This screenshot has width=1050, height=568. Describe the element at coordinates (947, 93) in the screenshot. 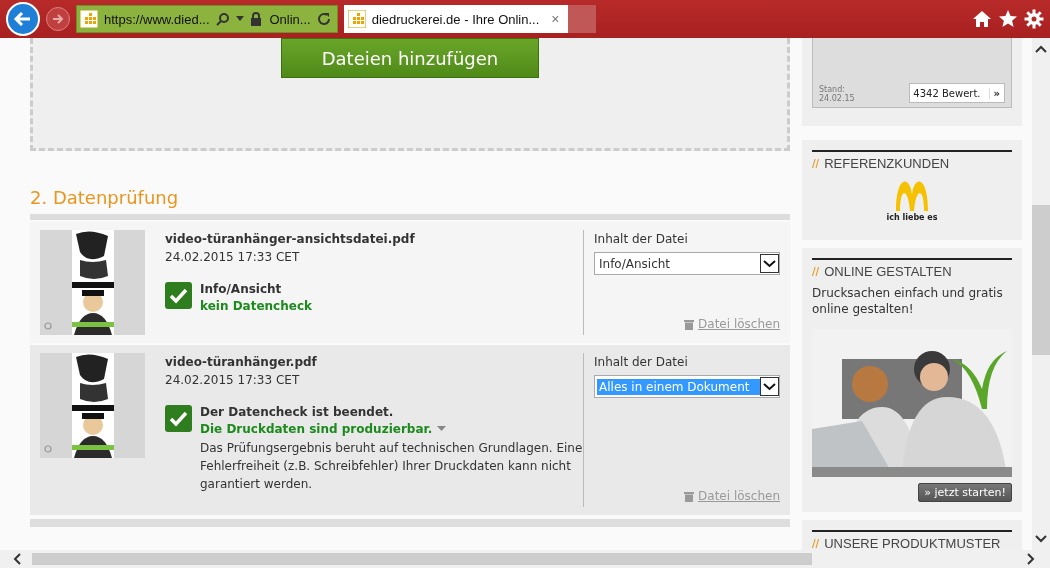

I see `rating-count: 4342 Bewert.` at that location.